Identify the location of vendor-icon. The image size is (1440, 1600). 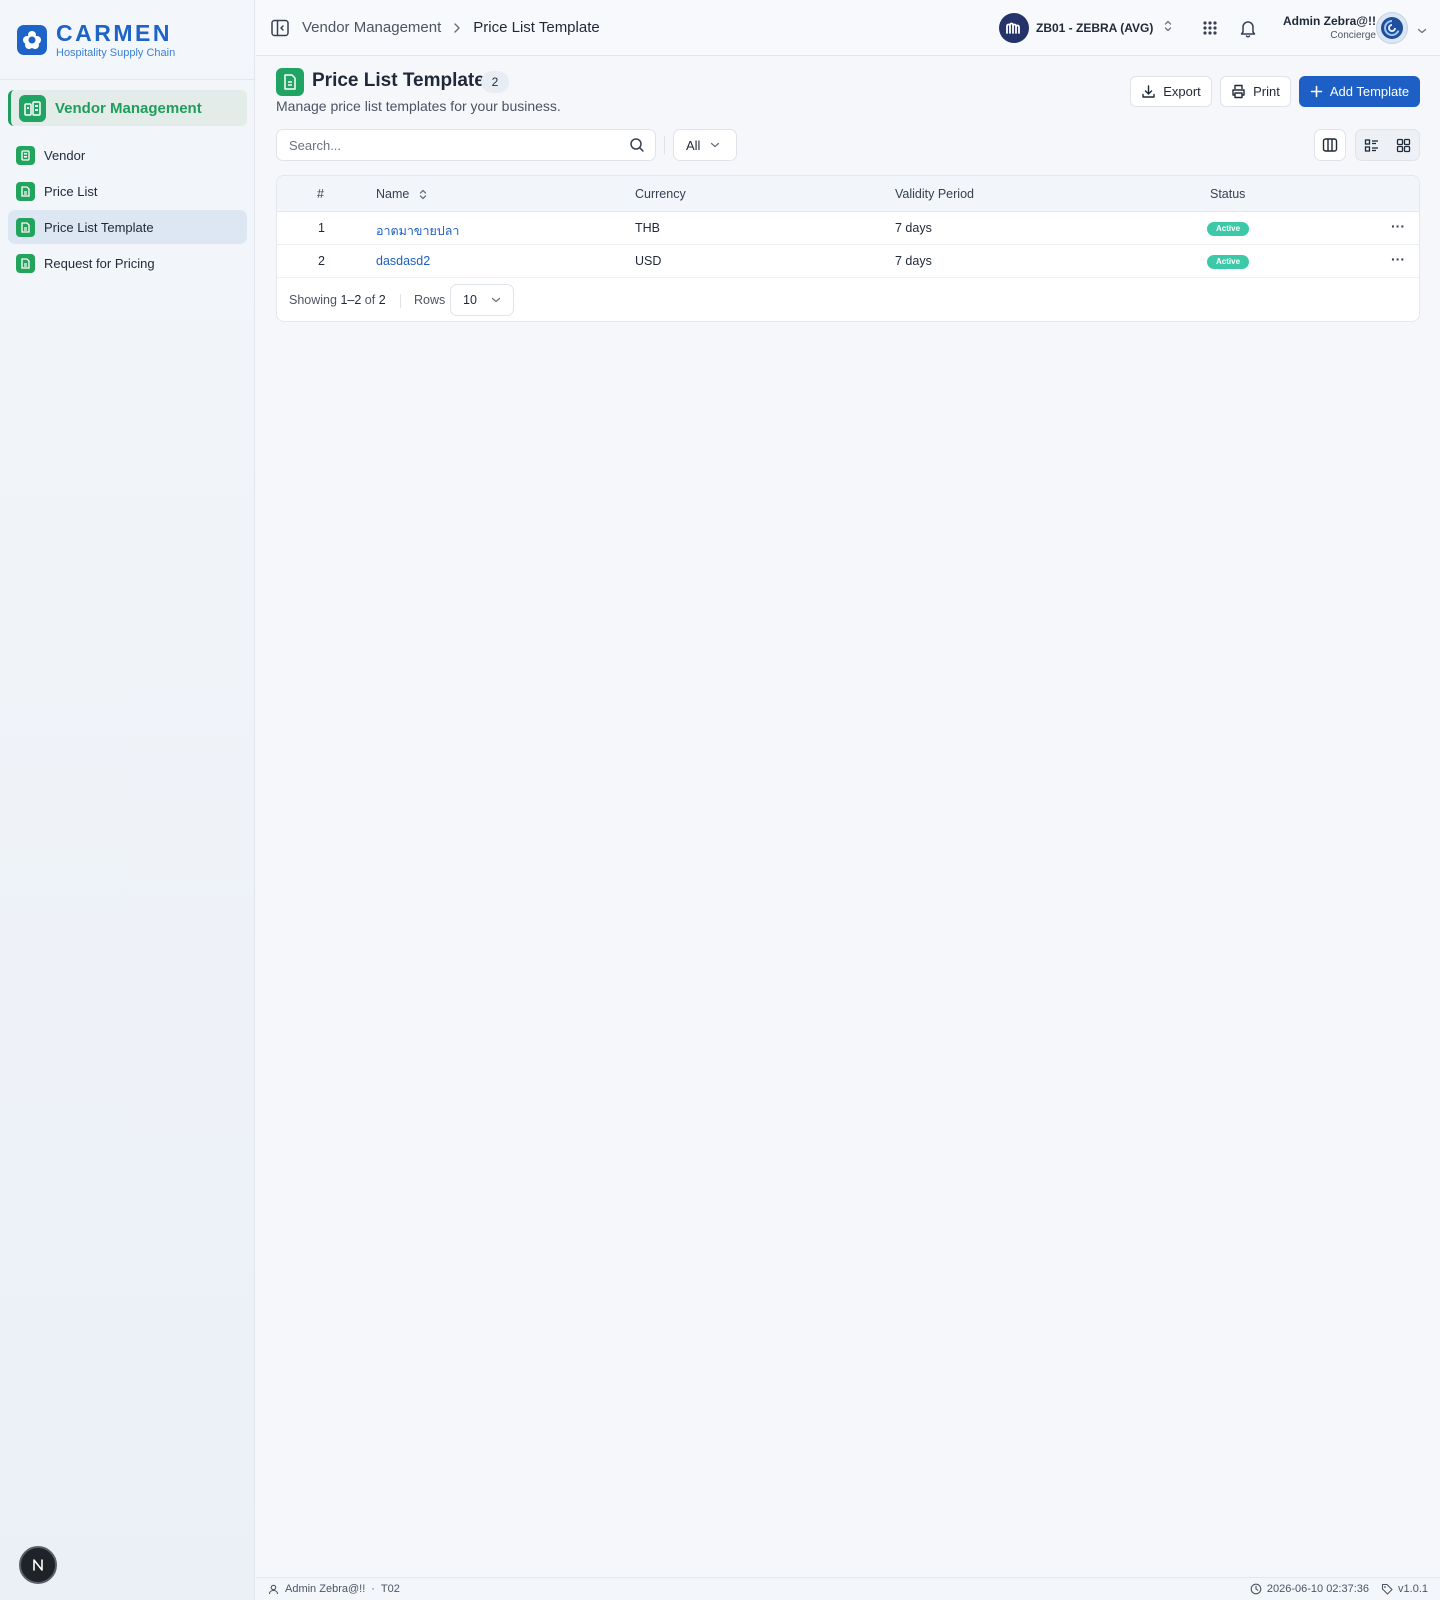
(25, 155).